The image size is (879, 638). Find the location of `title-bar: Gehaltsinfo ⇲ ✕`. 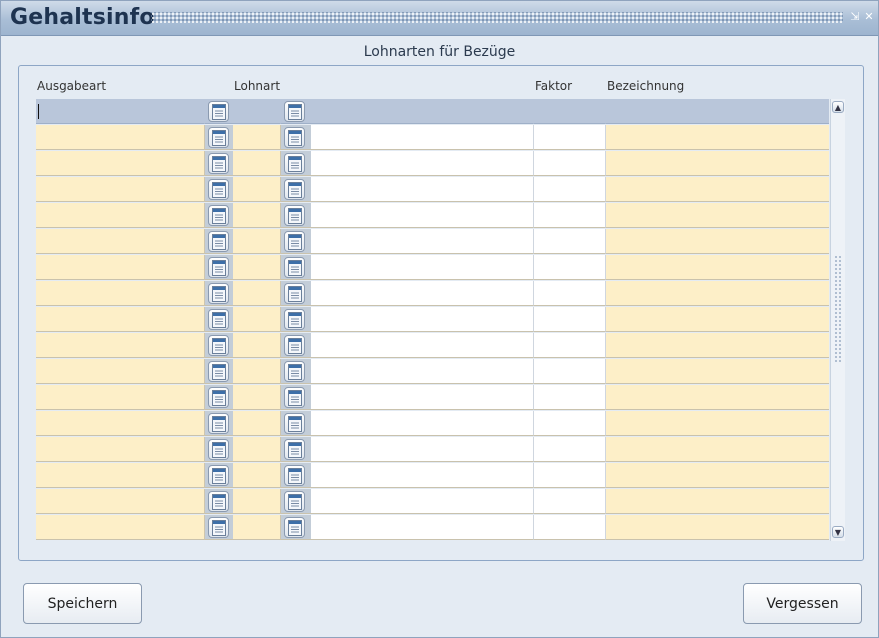

title-bar: Gehaltsinfo ⇲ ✕ is located at coordinates (439, 18).